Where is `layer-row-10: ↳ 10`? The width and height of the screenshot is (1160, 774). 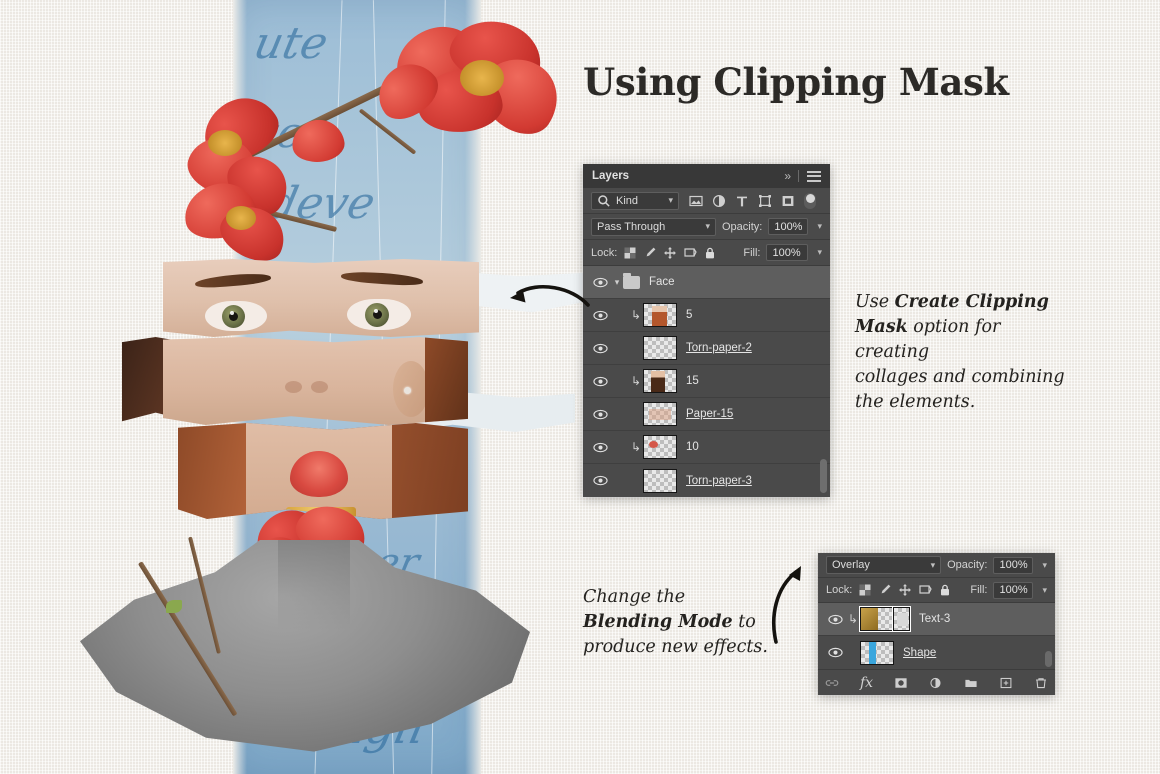
layer-row-10: ↳ 10 is located at coordinates (706, 447).